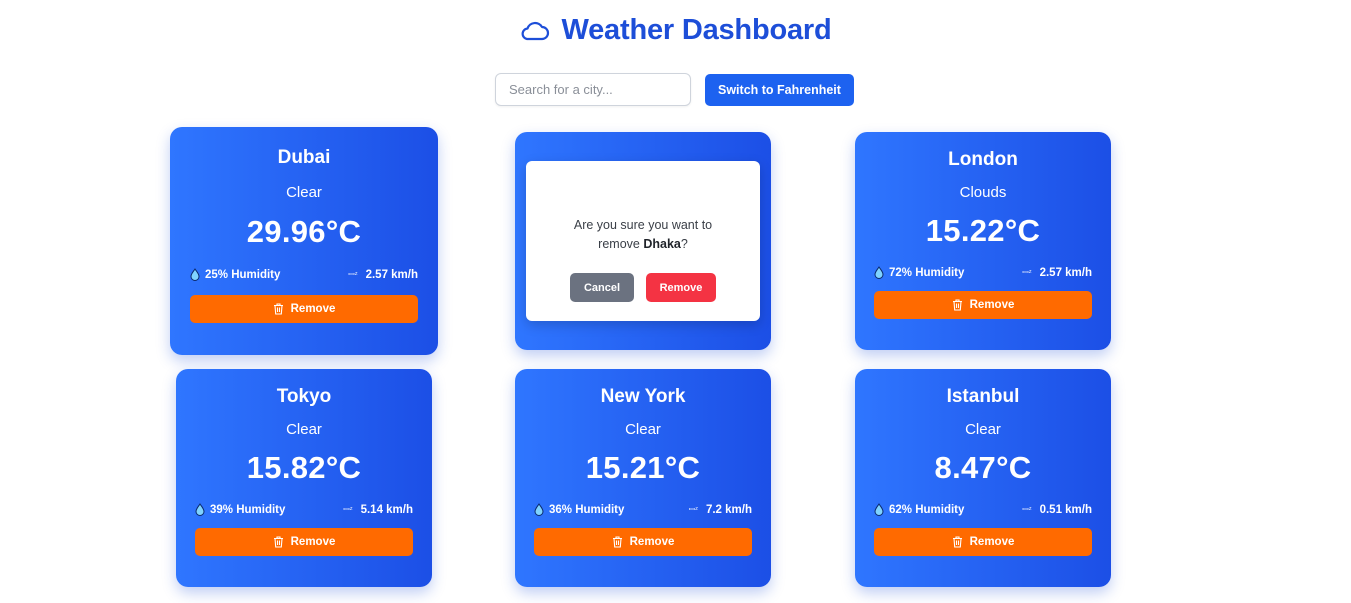 The height and width of the screenshot is (603, 1351). I want to click on wind-stat: ꟷᶻ 0.51 km/h, so click(1057, 510).